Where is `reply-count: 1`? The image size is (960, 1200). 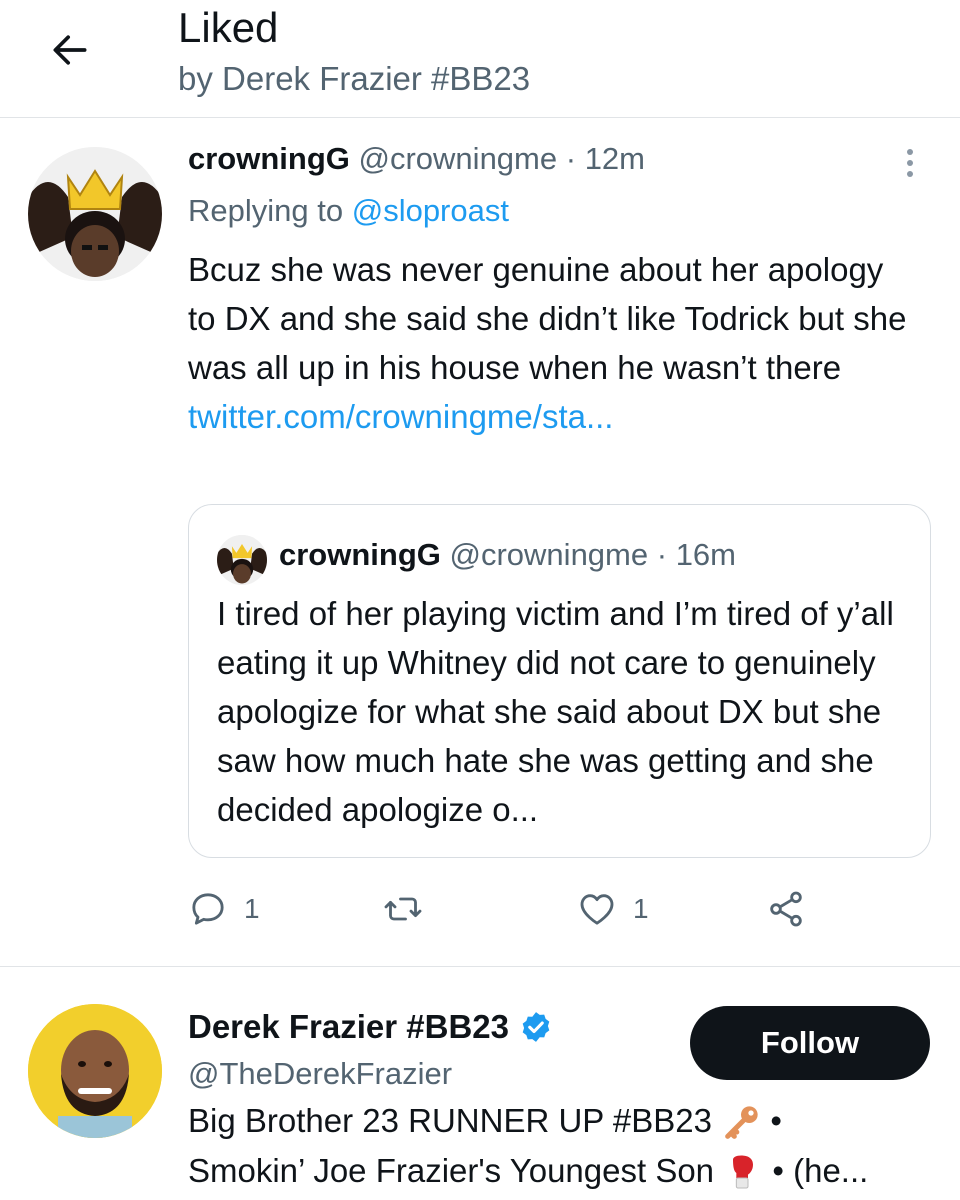 reply-count: 1 is located at coordinates (252, 908).